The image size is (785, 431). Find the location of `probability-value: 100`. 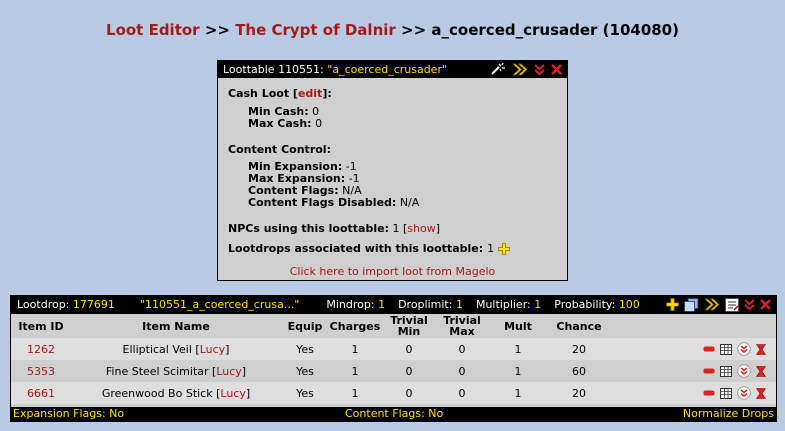

probability-value: 100 is located at coordinates (629, 304).